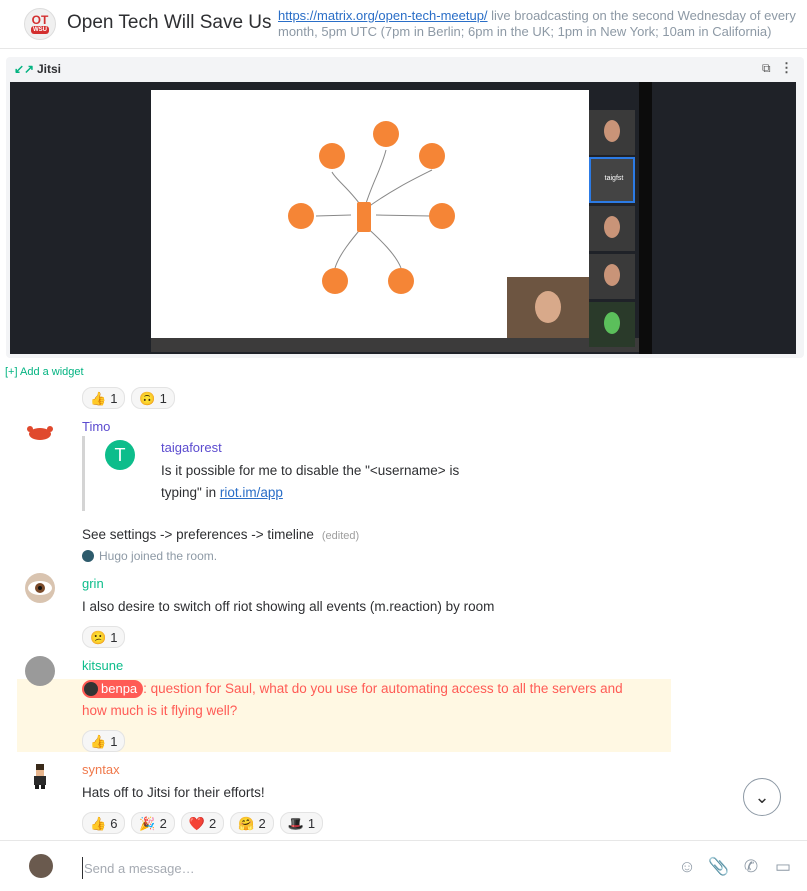 The image size is (807, 891). Describe the element at coordinates (96, 426) in the screenshot. I see `sender-name: Timo` at that location.